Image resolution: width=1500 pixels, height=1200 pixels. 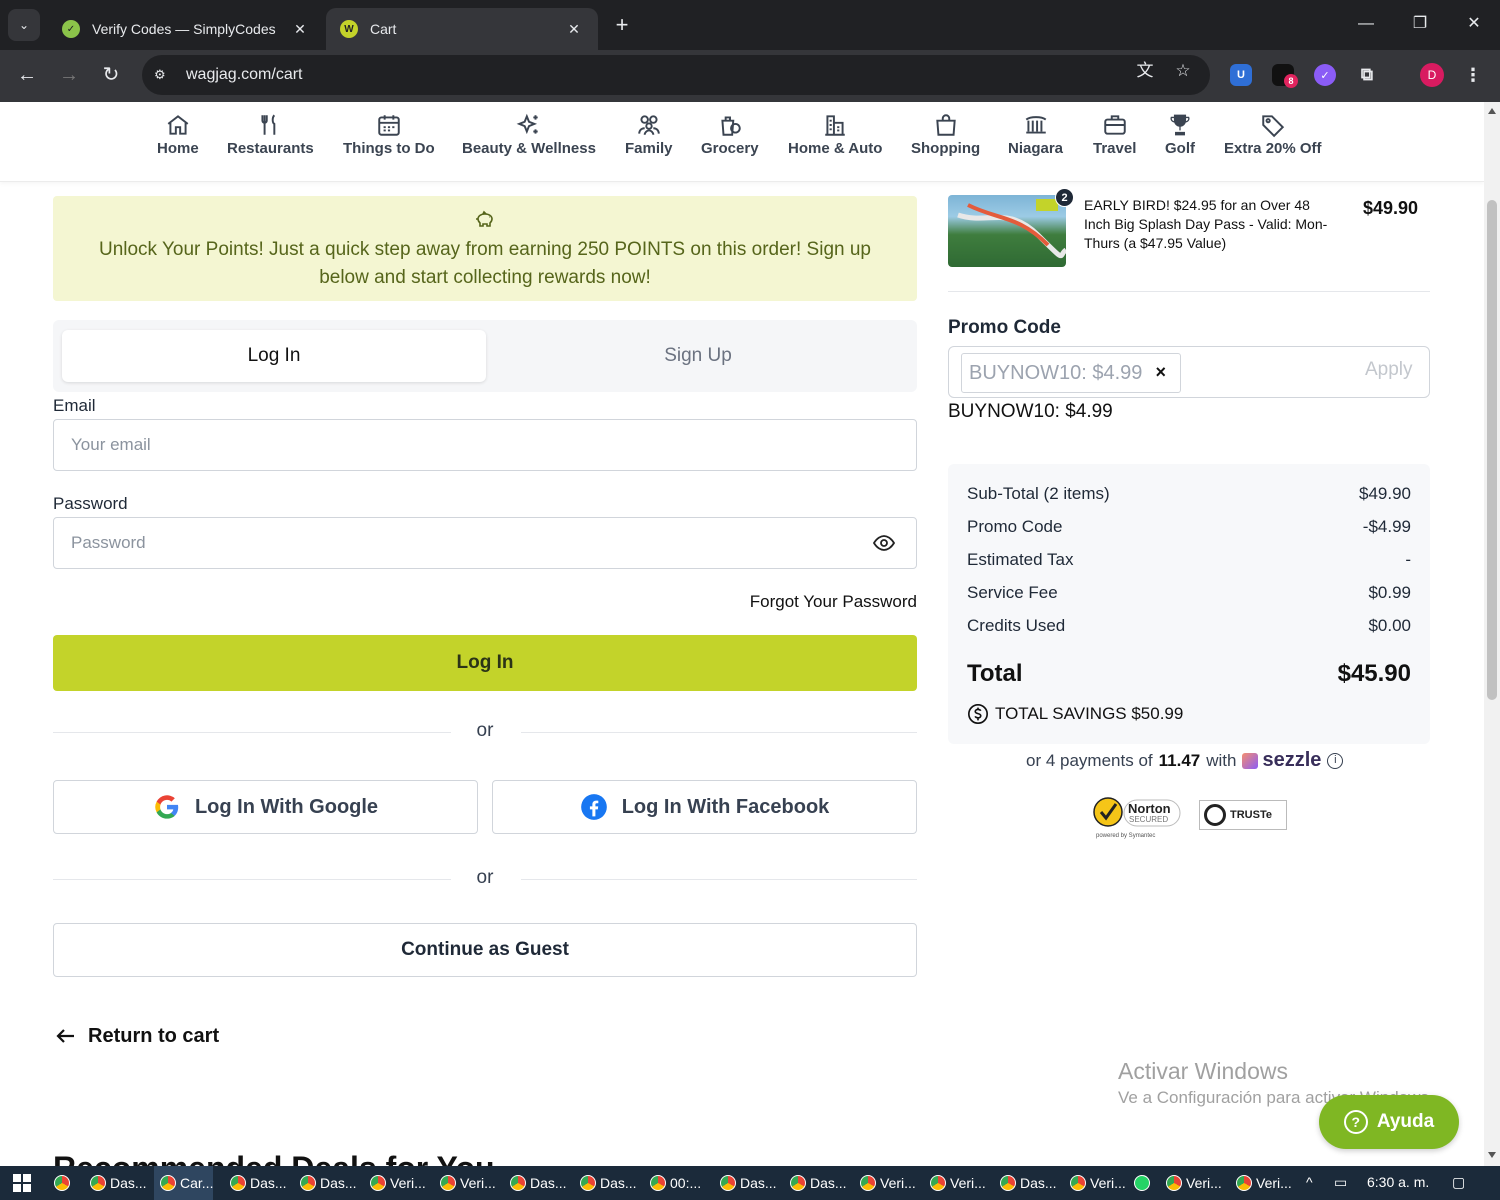 What do you see at coordinates (1012, 592) in the screenshot?
I see `summary-label: Service Fee` at bounding box center [1012, 592].